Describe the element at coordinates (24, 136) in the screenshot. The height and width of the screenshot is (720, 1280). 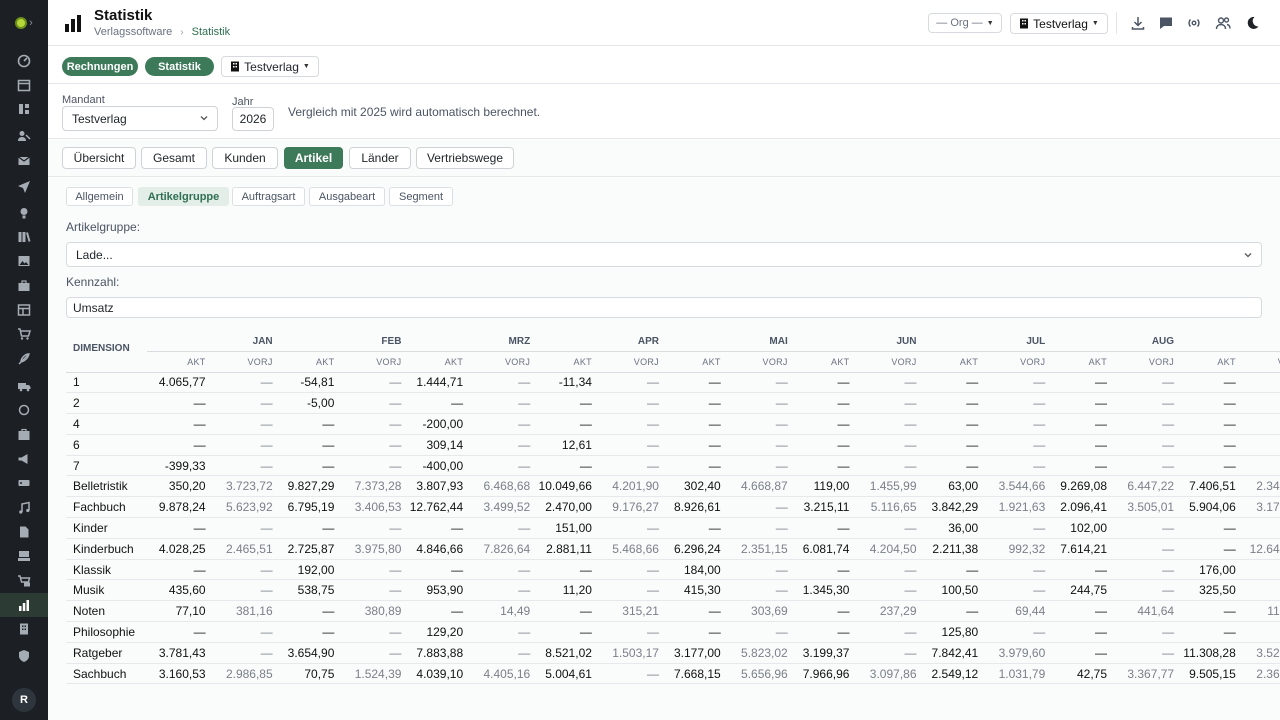
I see `sidebar-users-icon` at that location.